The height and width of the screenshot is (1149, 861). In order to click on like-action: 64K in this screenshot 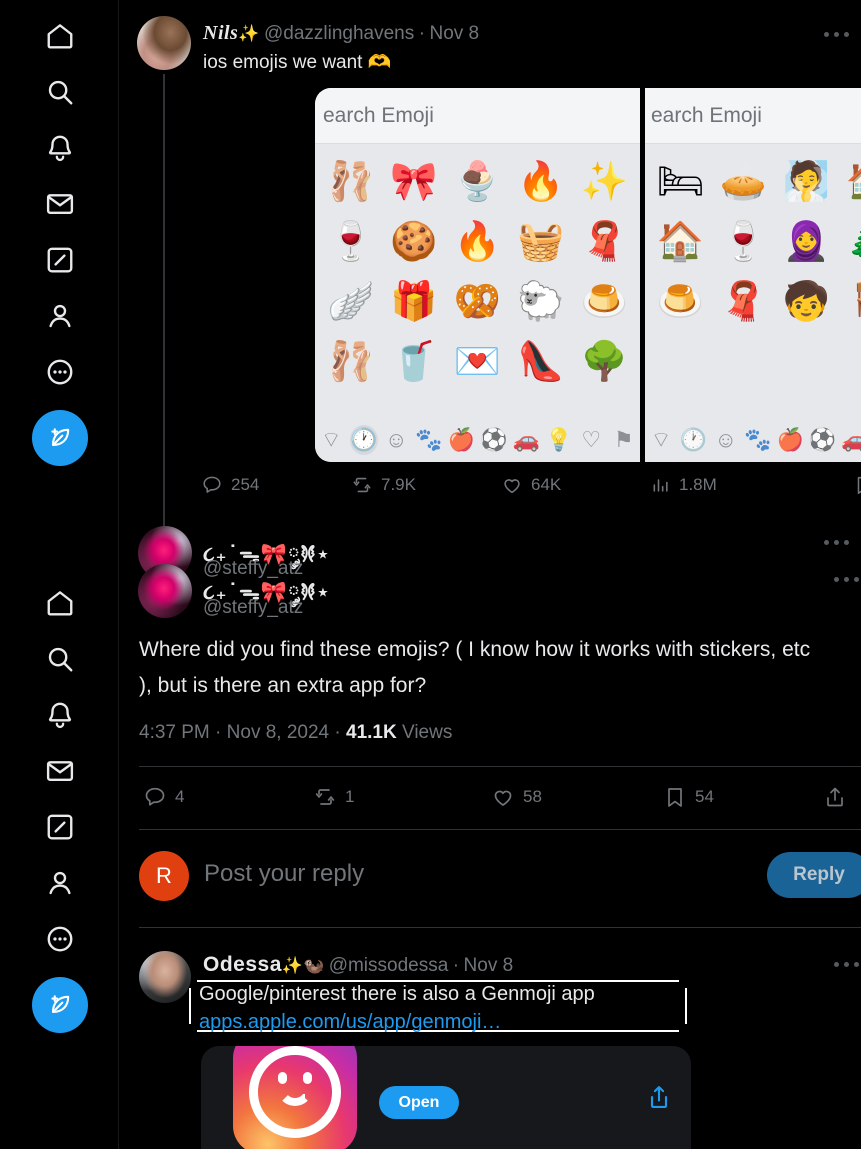, I will do `click(576, 485)`.